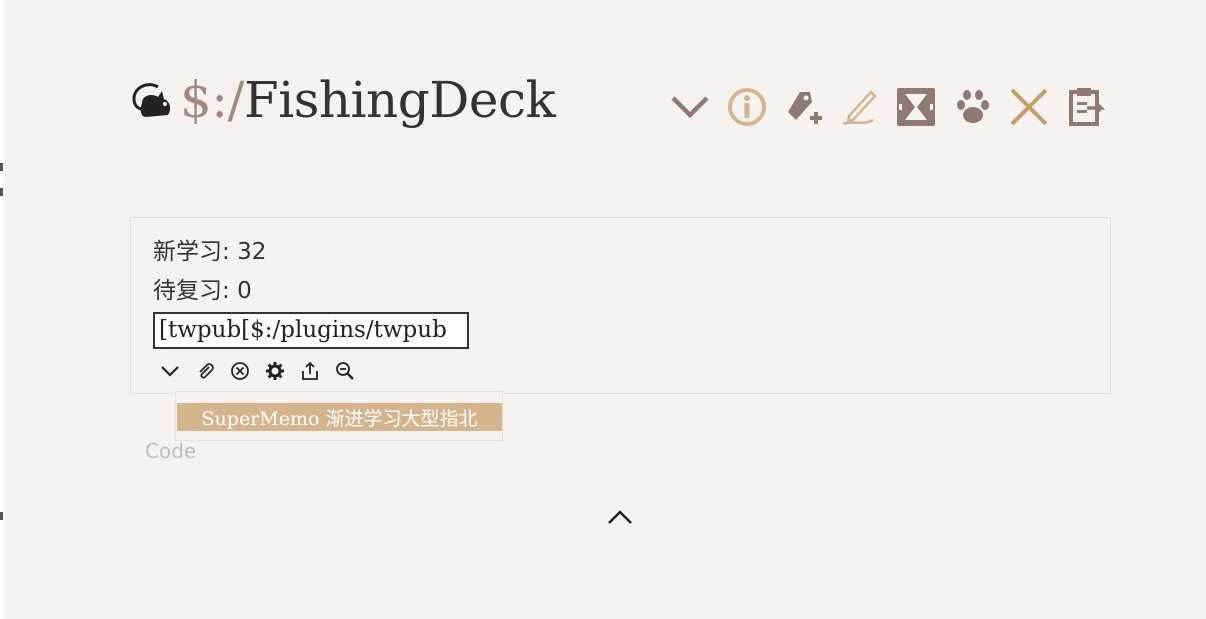  Describe the element at coordinates (257, 371) in the screenshot. I see `input-toolbar` at that location.